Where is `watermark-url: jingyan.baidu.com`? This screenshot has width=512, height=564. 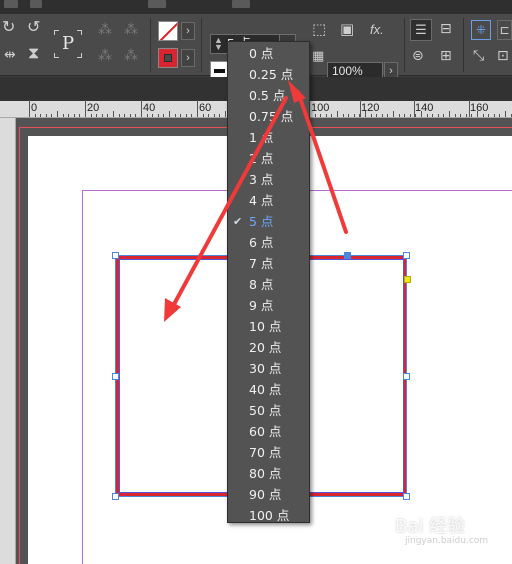
watermark-url: jingyan.baidu.com is located at coordinates (447, 541).